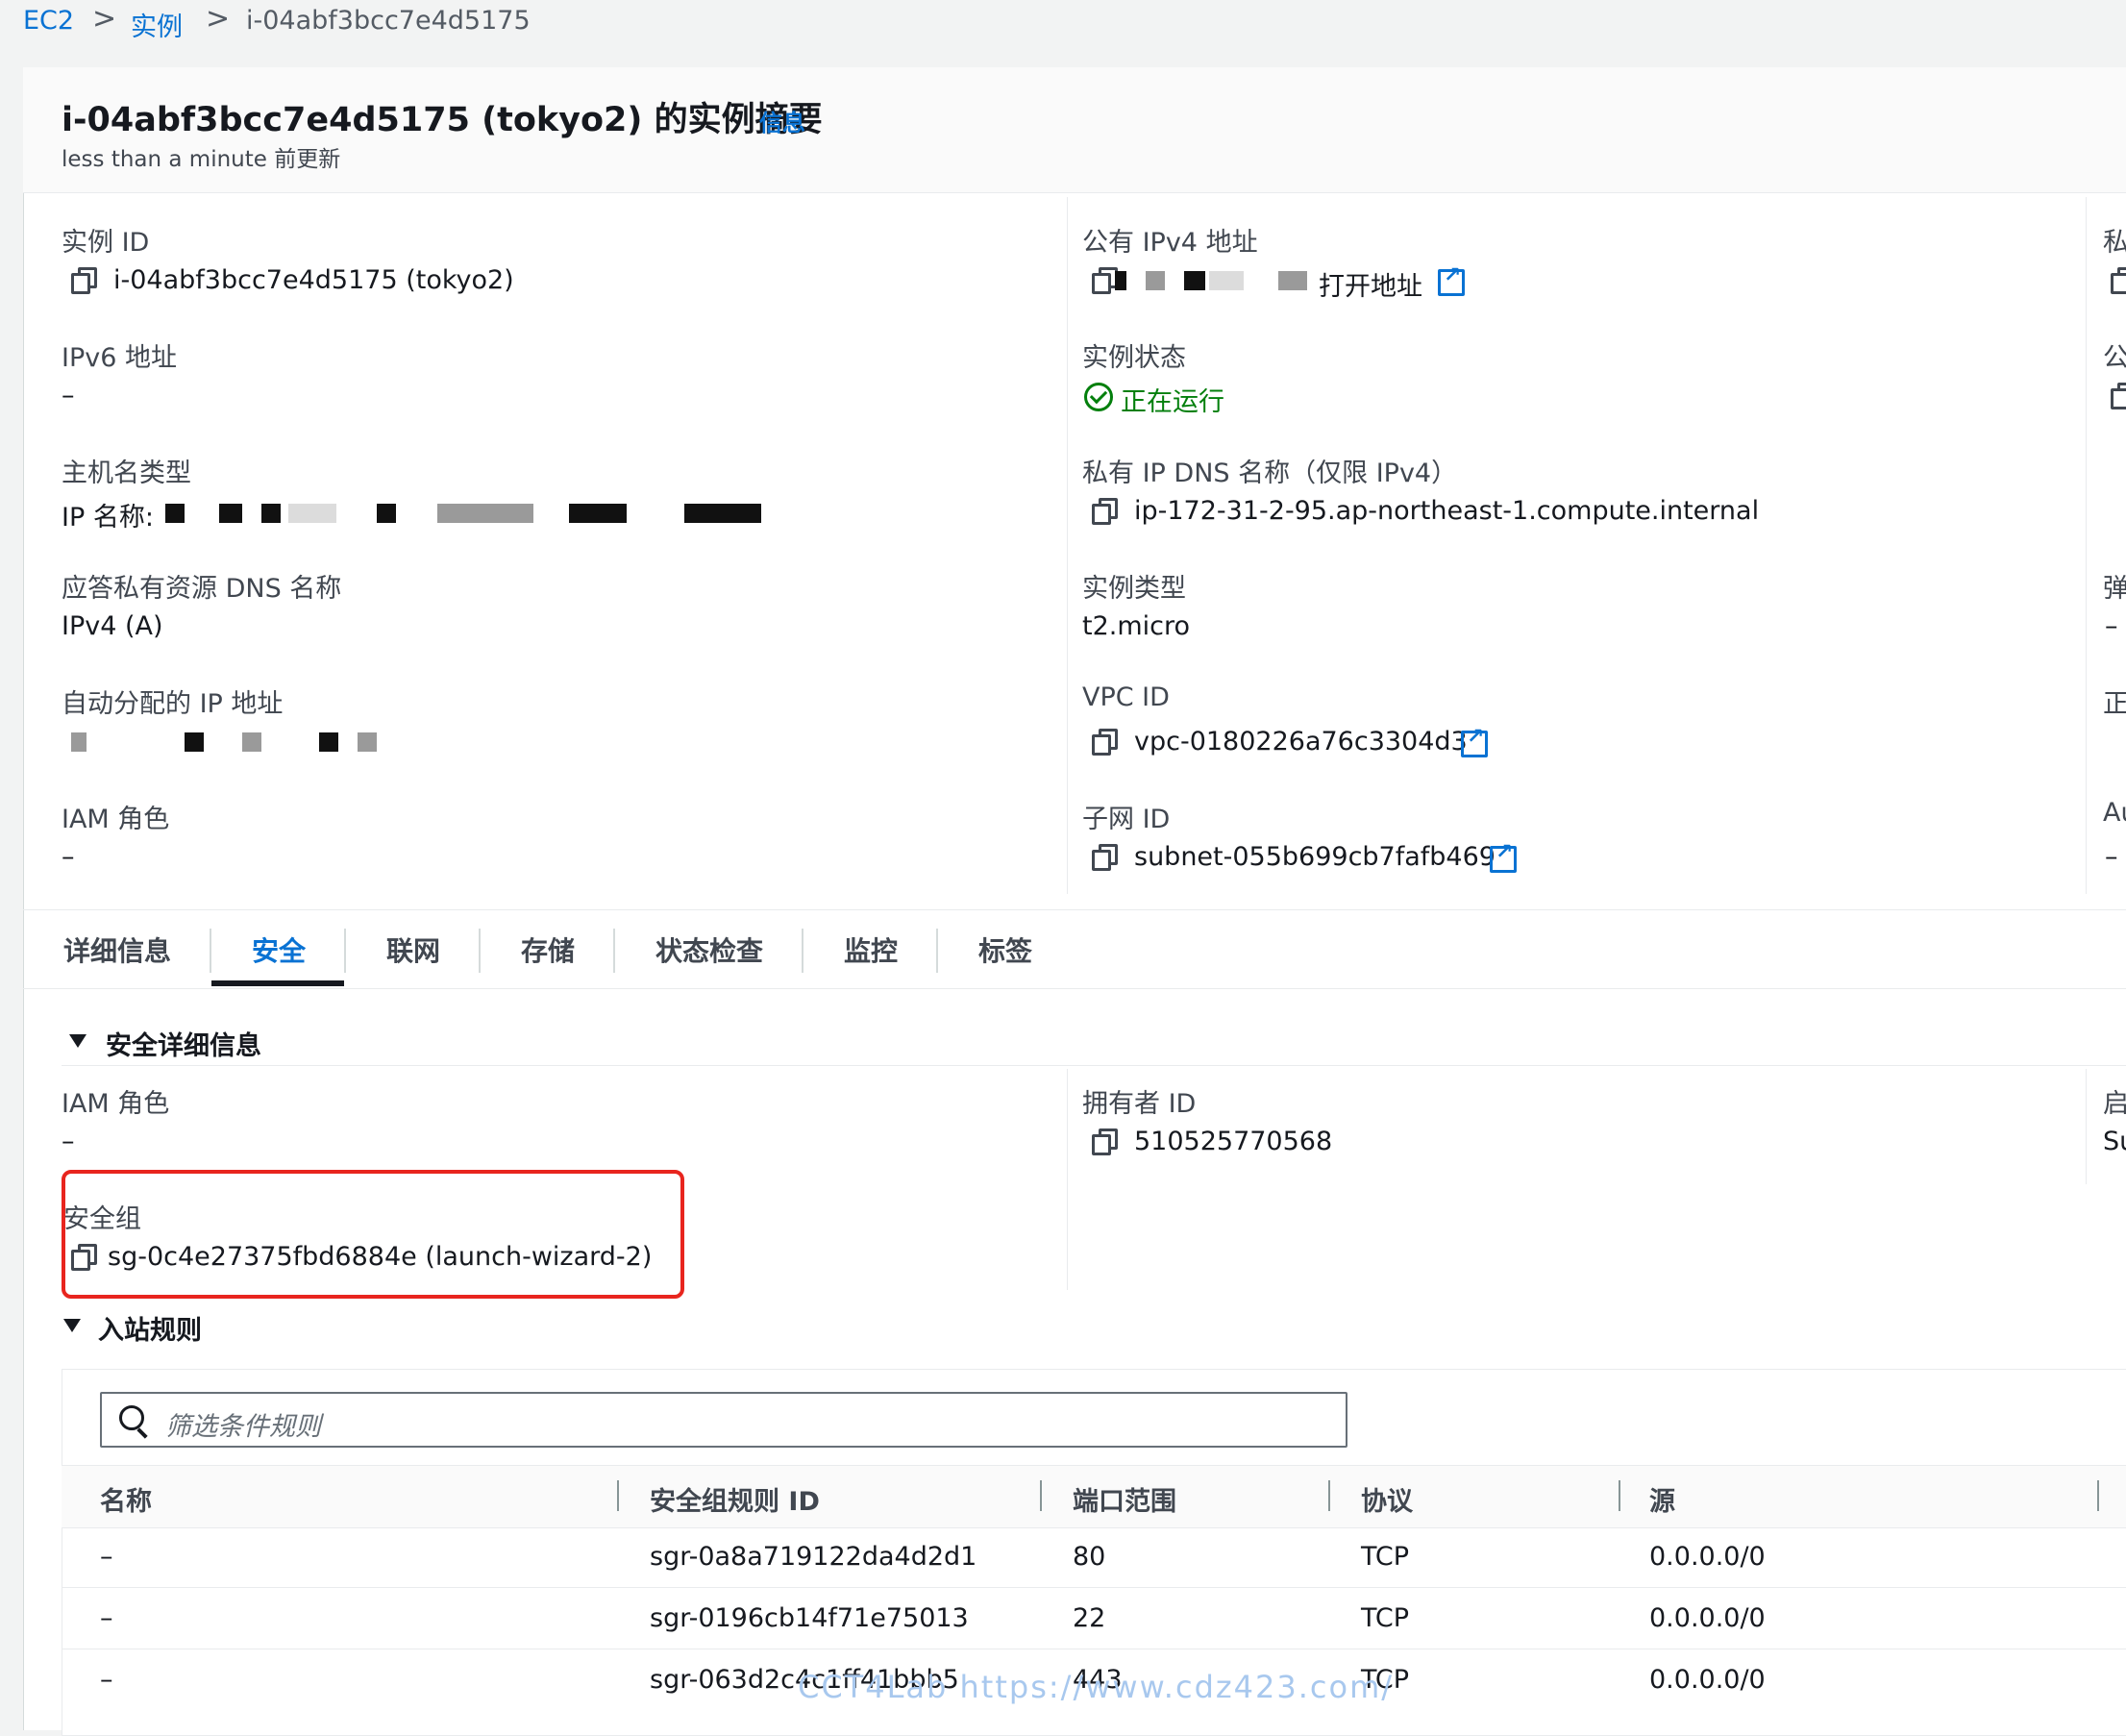 The height and width of the screenshot is (1736, 2126). What do you see at coordinates (1315, 857) in the screenshot?
I see `subnet-id-link: subnet-055b699cb7fafb469` at bounding box center [1315, 857].